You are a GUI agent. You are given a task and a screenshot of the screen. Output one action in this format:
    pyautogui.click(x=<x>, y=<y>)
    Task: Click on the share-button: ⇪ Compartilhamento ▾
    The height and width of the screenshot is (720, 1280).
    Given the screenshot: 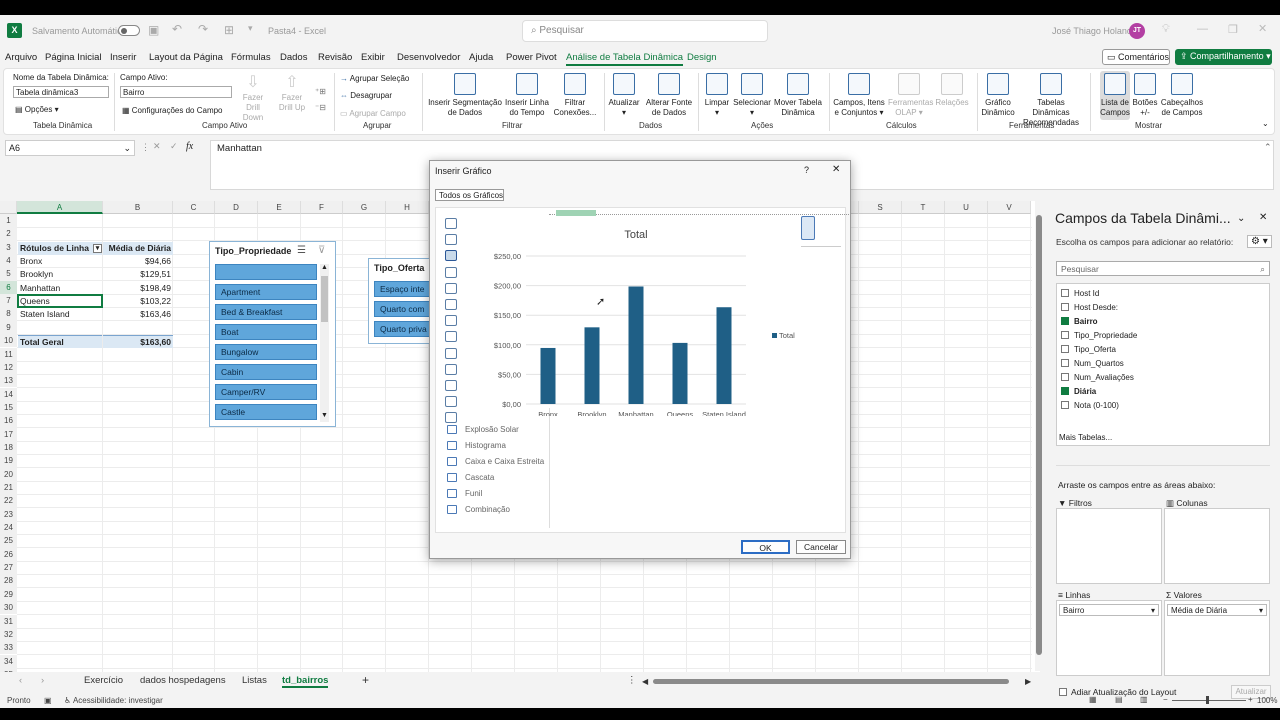 What is the action you would take?
    pyautogui.click(x=1223, y=57)
    